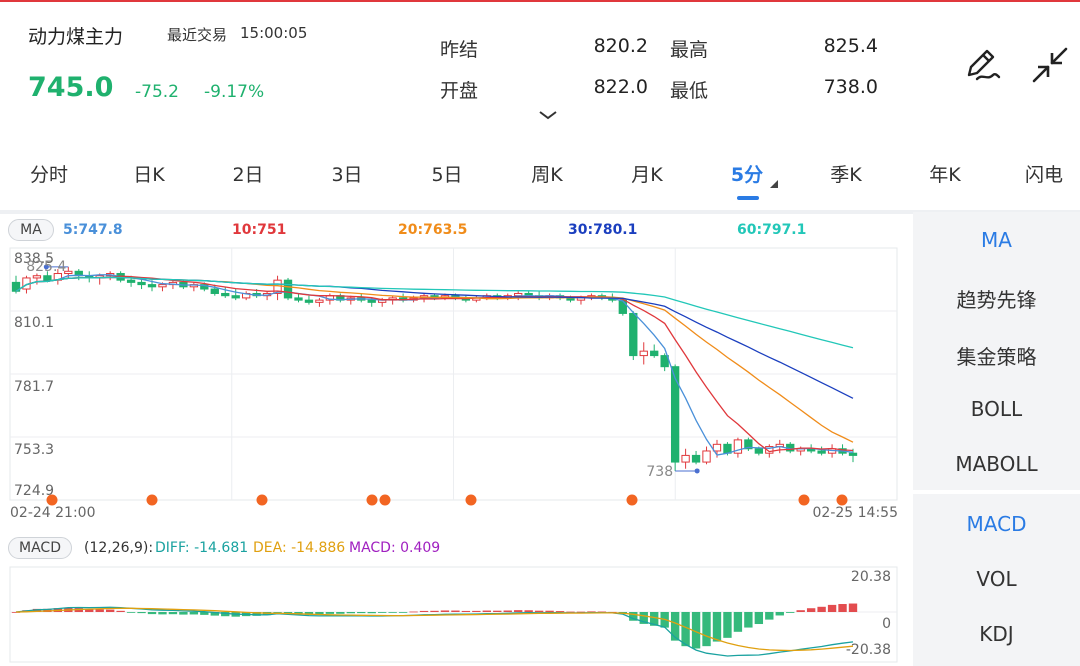  I want to click on macd-y-label: -20.38, so click(868, 650).